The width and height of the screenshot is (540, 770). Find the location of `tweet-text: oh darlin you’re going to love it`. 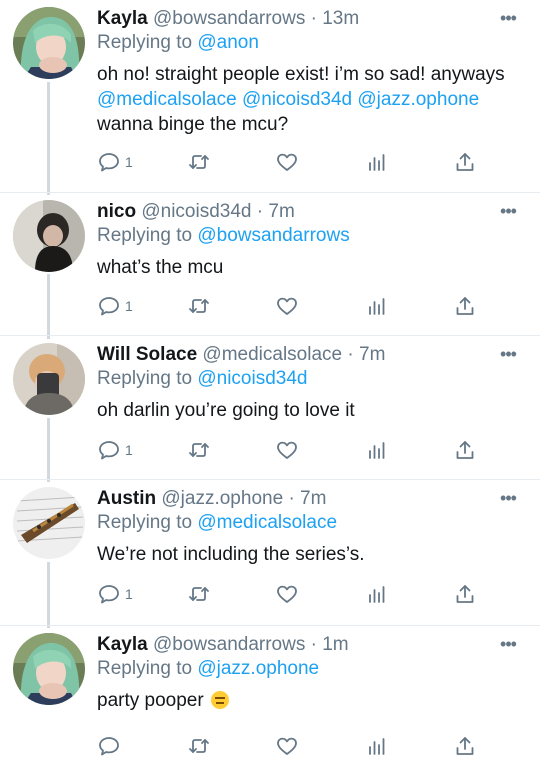

tweet-text: oh darlin you’re going to love it is located at coordinates (307, 410).